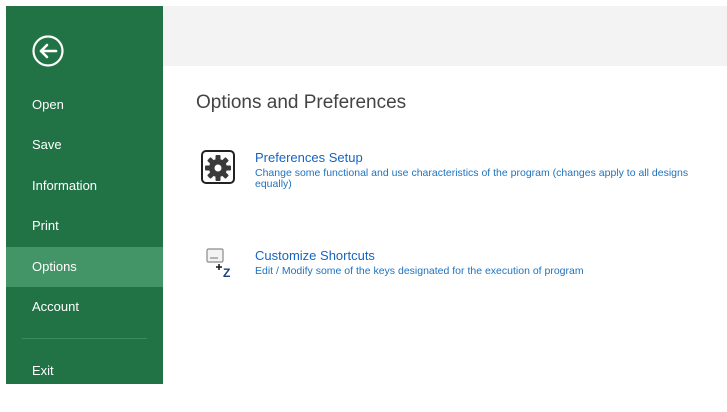 The image size is (727, 412). Describe the element at coordinates (309, 157) in the screenshot. I see `option-title: Preferences Setup` at that location.